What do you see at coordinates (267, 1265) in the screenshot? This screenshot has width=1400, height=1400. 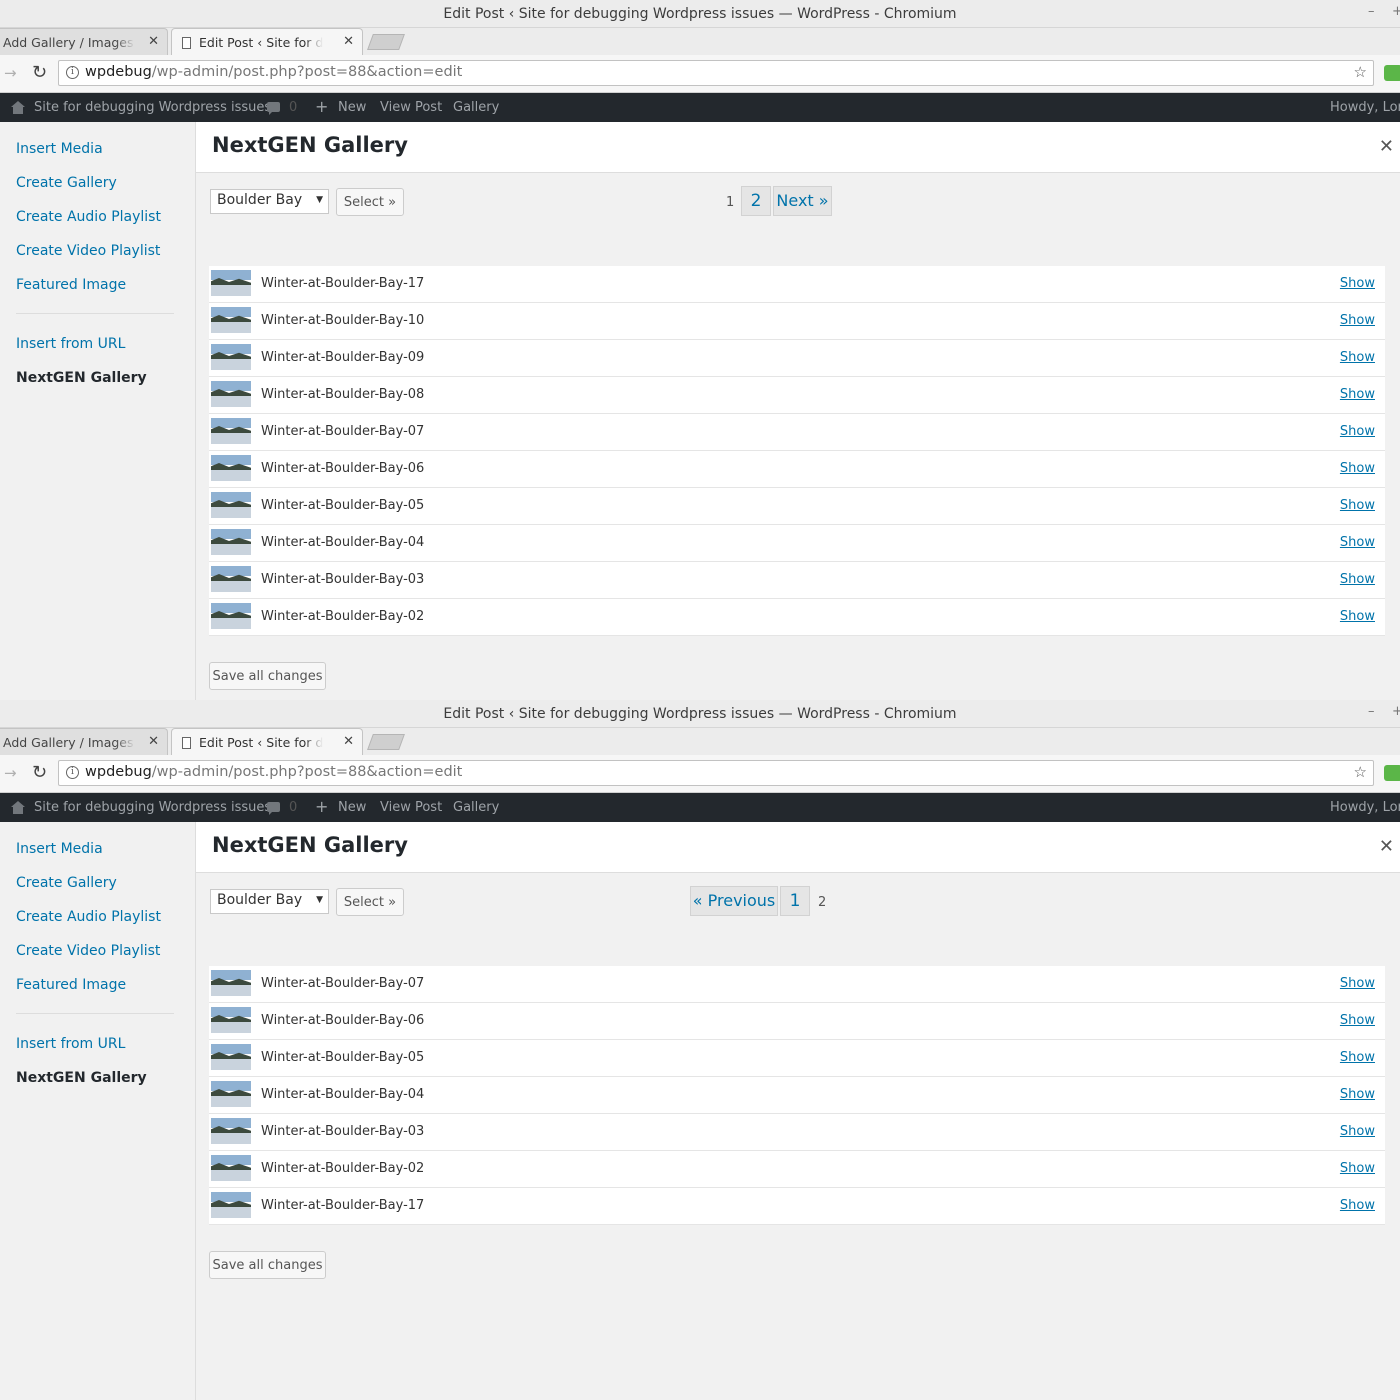 I see `save-all-changes-button: Save all changes` at bounding box center [267, 1265].